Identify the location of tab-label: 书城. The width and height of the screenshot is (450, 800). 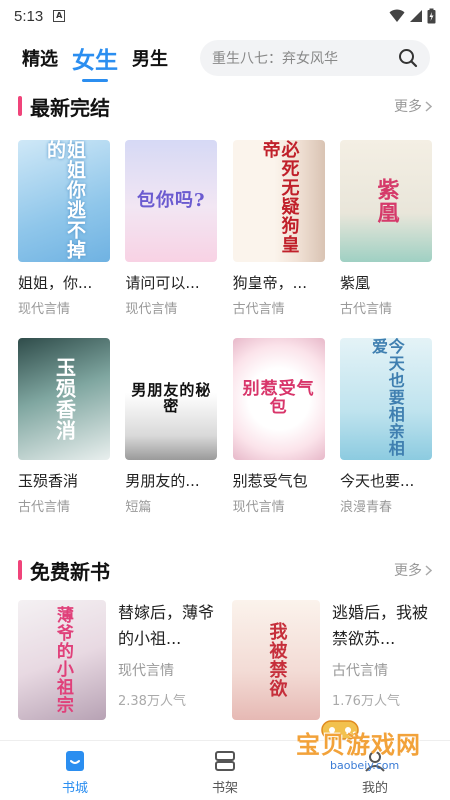
(74, 788).